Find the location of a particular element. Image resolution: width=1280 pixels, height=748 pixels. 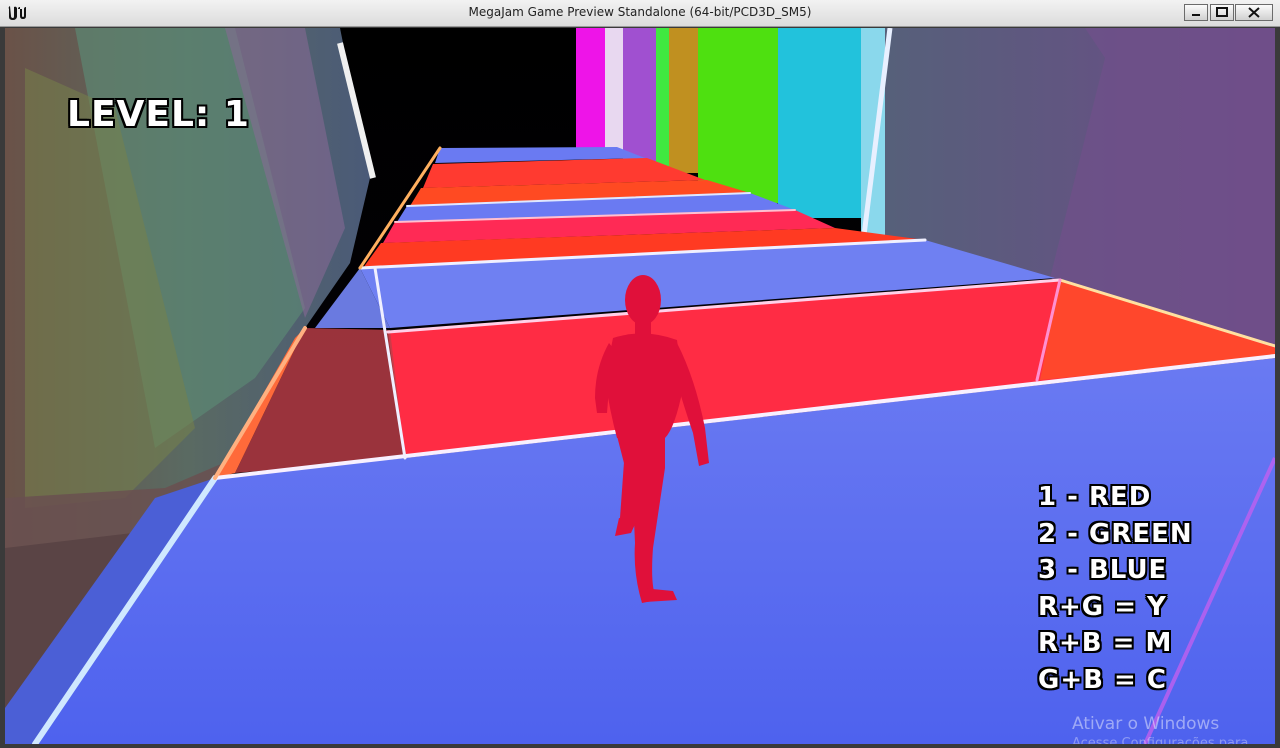

legend-item: 2 - GREEN is located at coordinates (1115, 533).